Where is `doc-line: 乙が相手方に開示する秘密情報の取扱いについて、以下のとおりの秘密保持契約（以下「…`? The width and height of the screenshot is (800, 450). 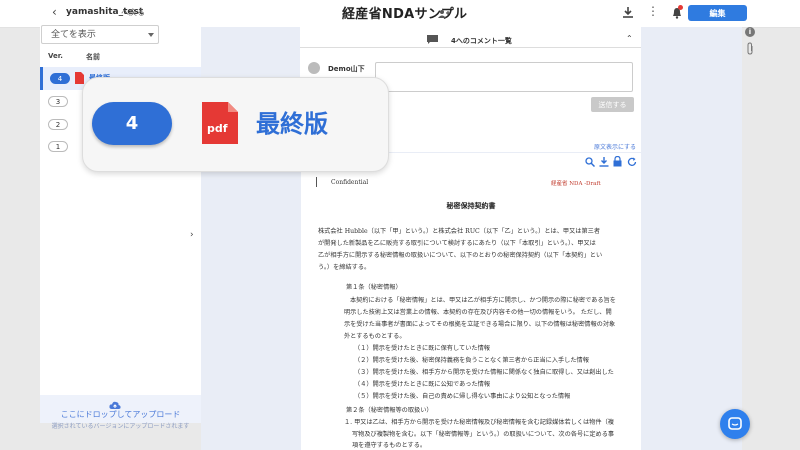 doc-line: 乙が相手方に開示する秘密情報の取扱いについて、以下のとおりの秘密保持契約（以下「… is located at coordinates (460, 255).